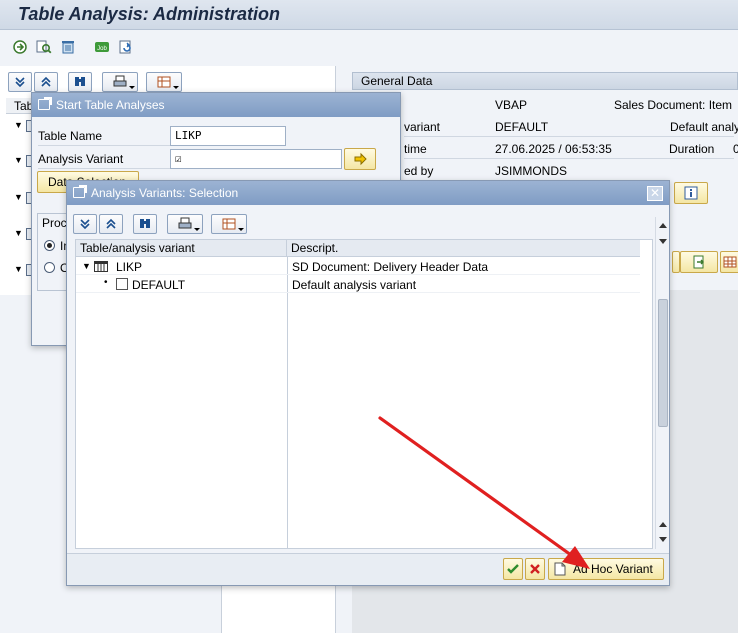 This screenshot has height=633, width=738. I want to click on column-divider, so click(287, 402).